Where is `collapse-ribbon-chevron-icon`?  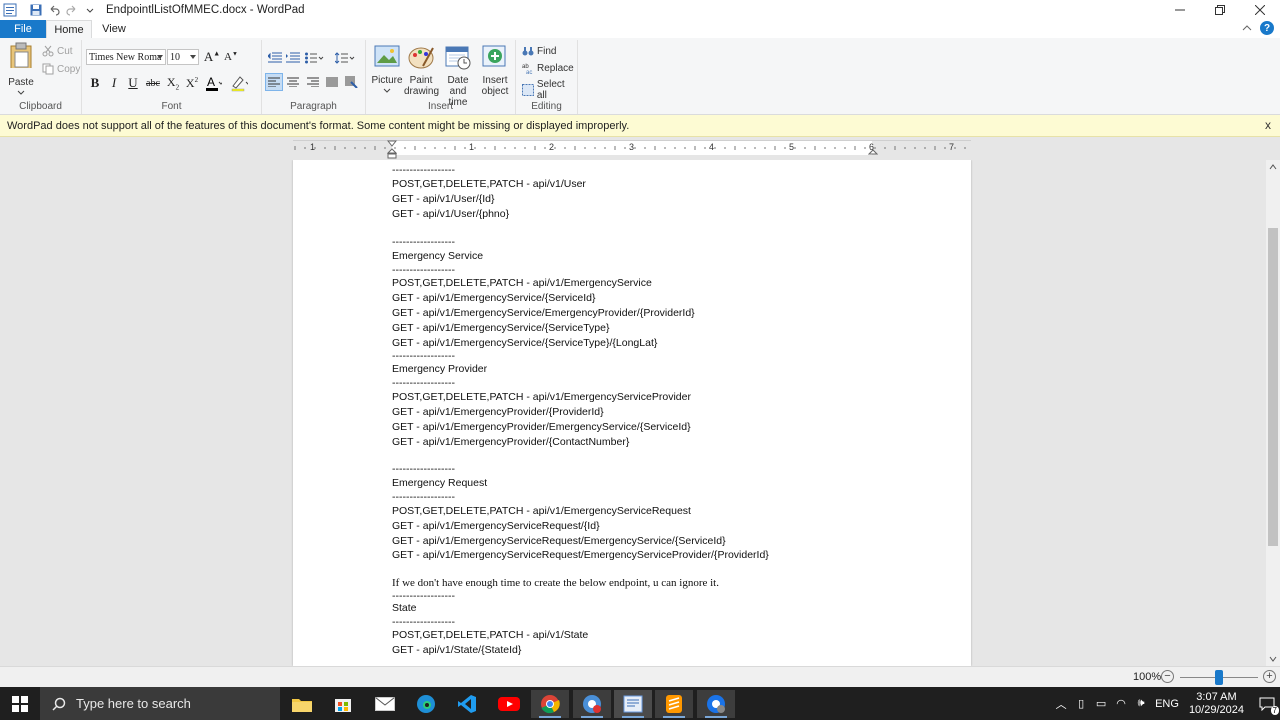 collapse-ribbon-chevron-icon is located at coordinates (1247, 28).